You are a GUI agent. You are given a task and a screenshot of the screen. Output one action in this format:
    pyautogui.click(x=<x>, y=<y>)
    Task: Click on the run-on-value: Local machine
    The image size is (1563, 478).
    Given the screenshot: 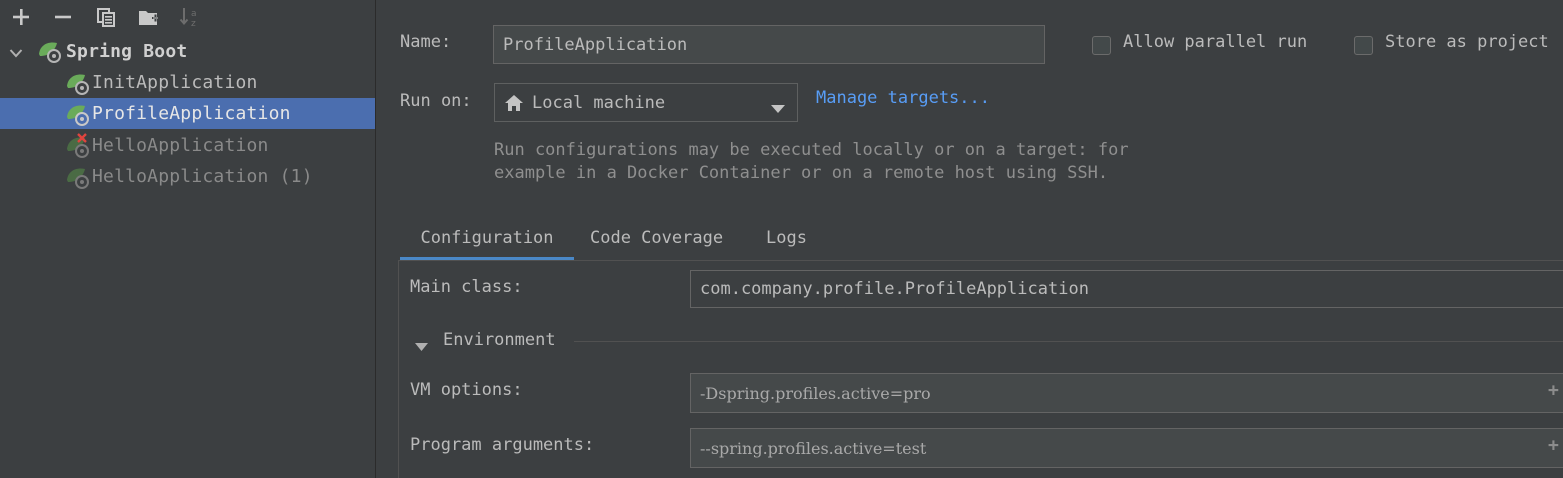 What is the action you would take?
    pyautogui.click(x=599, y=102)
    